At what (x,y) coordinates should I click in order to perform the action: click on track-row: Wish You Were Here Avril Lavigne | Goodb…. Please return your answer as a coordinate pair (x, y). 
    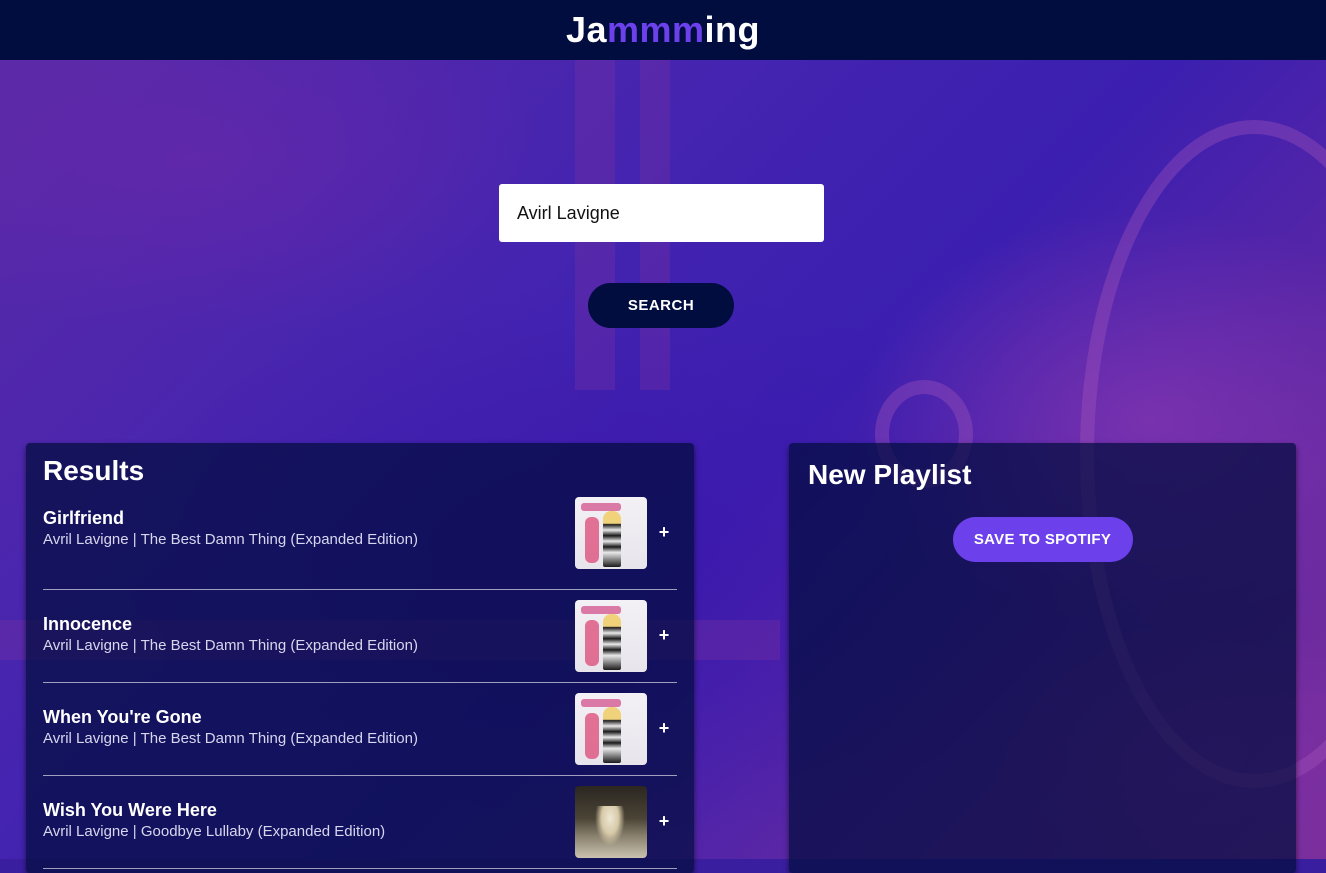
    Looking at the image, I should click on (360, 822).